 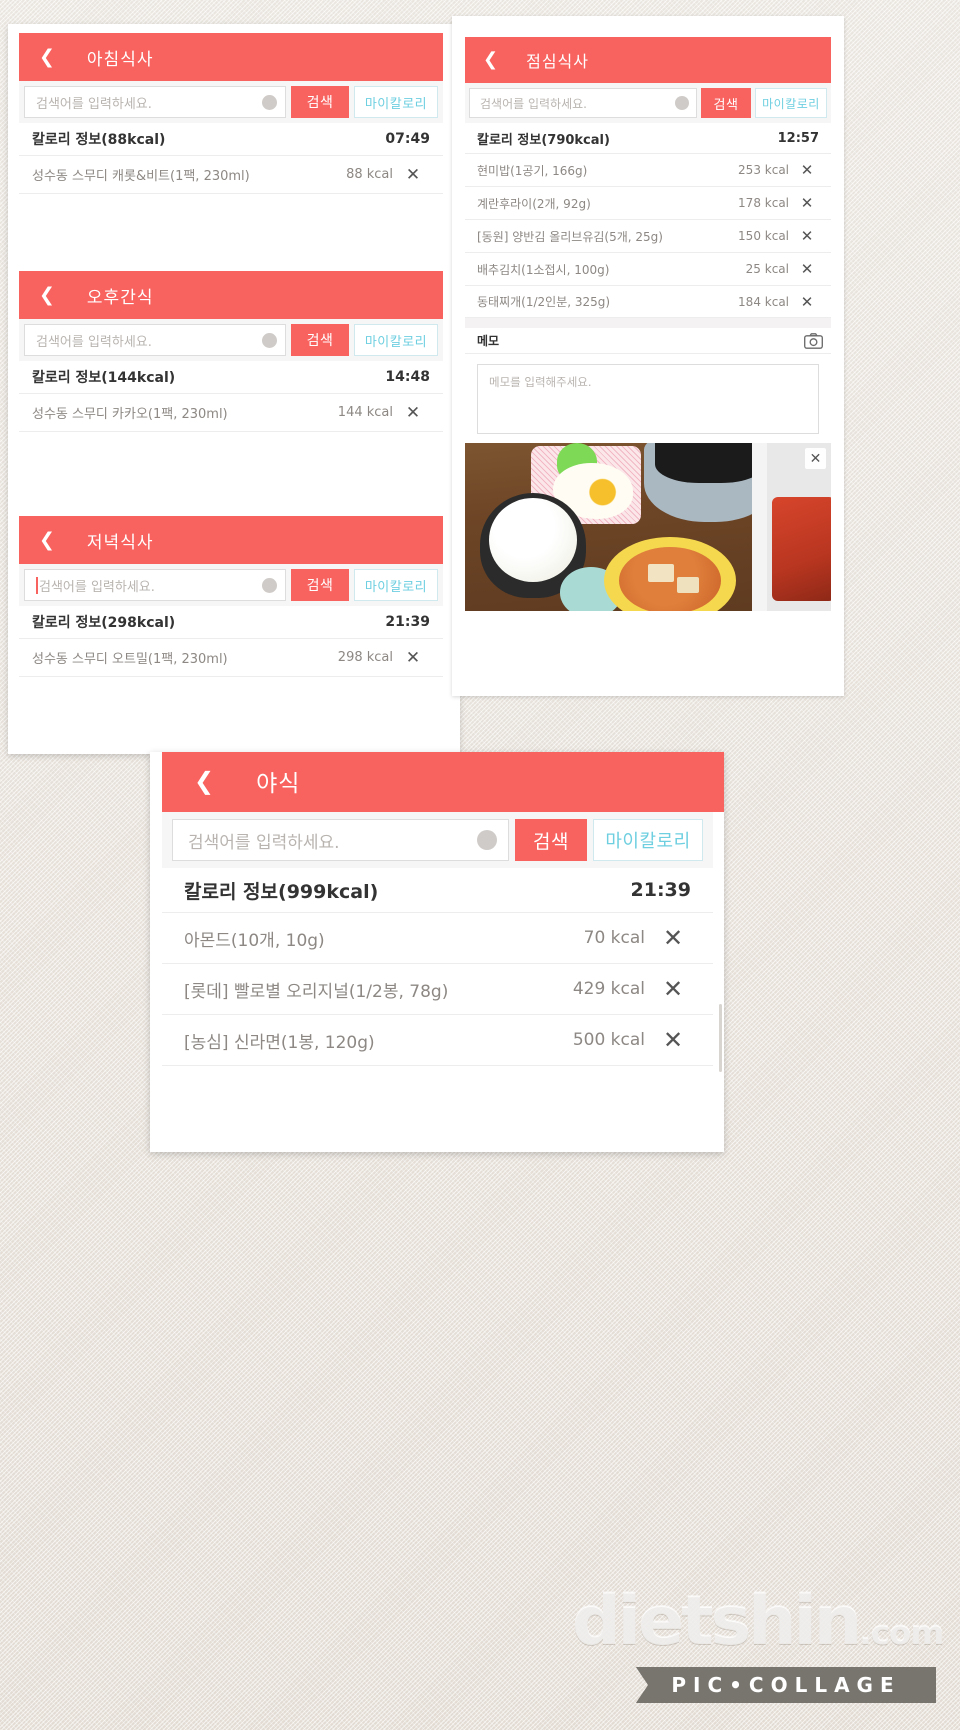 What do you see at coordinates (763, 203) in the screenshot?
I see `food-kcal: 178 kcal` at bounding box center [763, 203].